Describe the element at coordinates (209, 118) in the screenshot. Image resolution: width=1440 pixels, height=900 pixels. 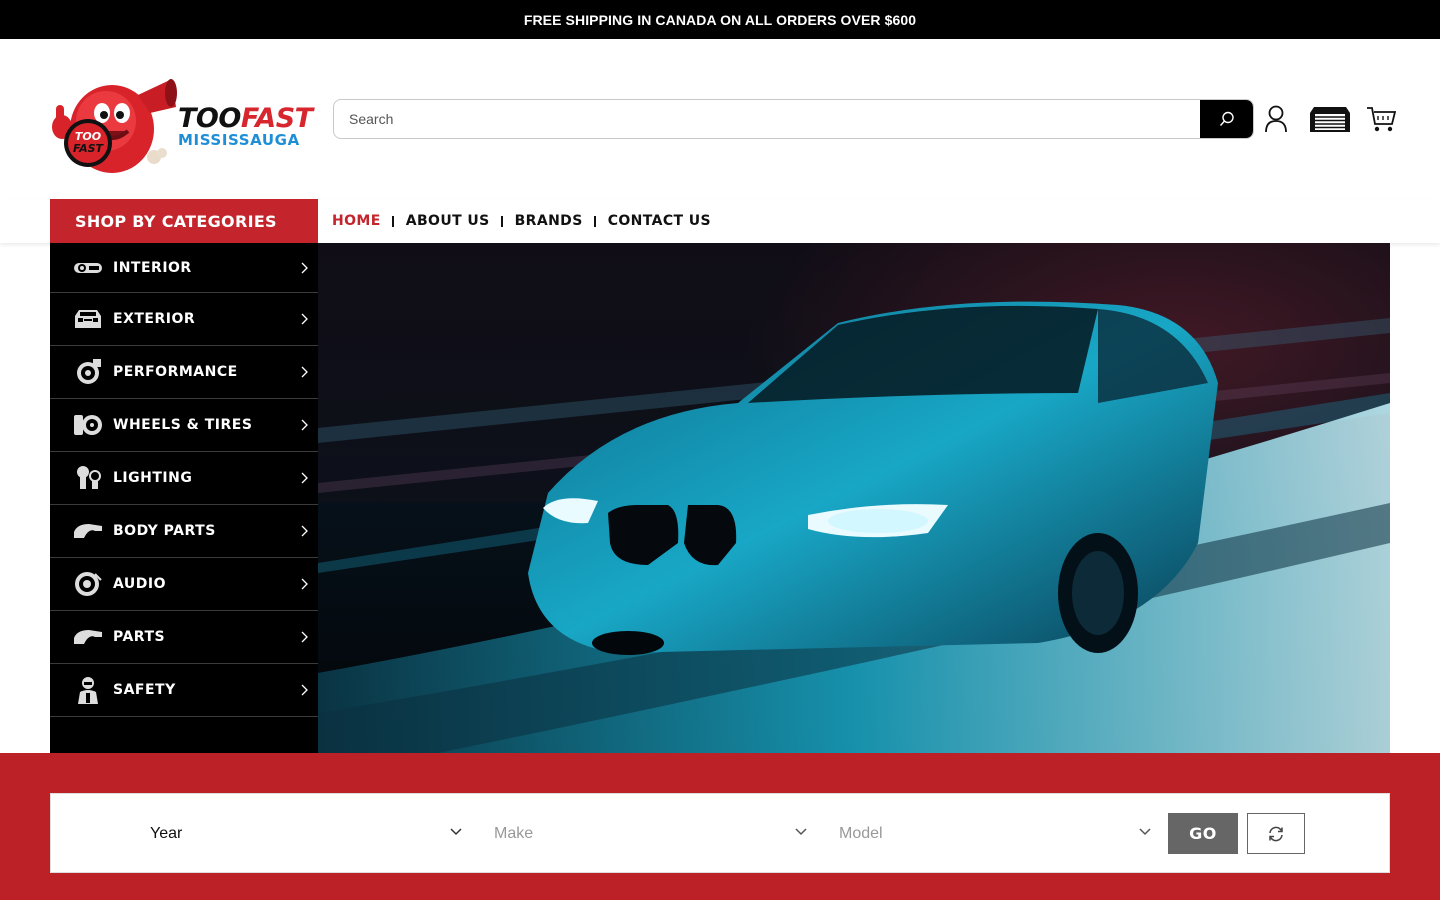
I see `logo-text-too: TOO` at that location.